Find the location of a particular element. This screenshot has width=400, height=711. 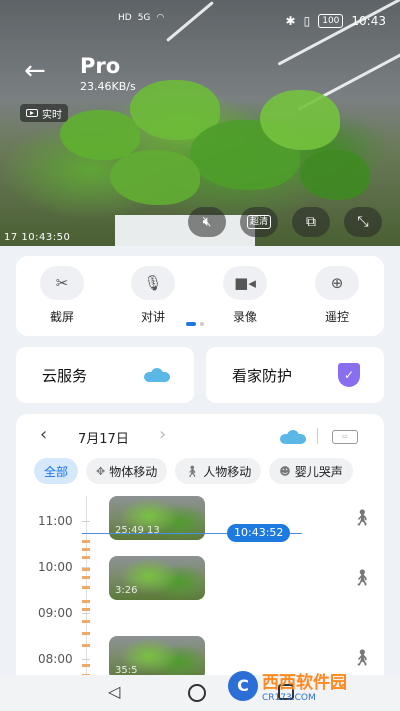

chevron-left-icon: ‹ is located at coordinates (43, 434).